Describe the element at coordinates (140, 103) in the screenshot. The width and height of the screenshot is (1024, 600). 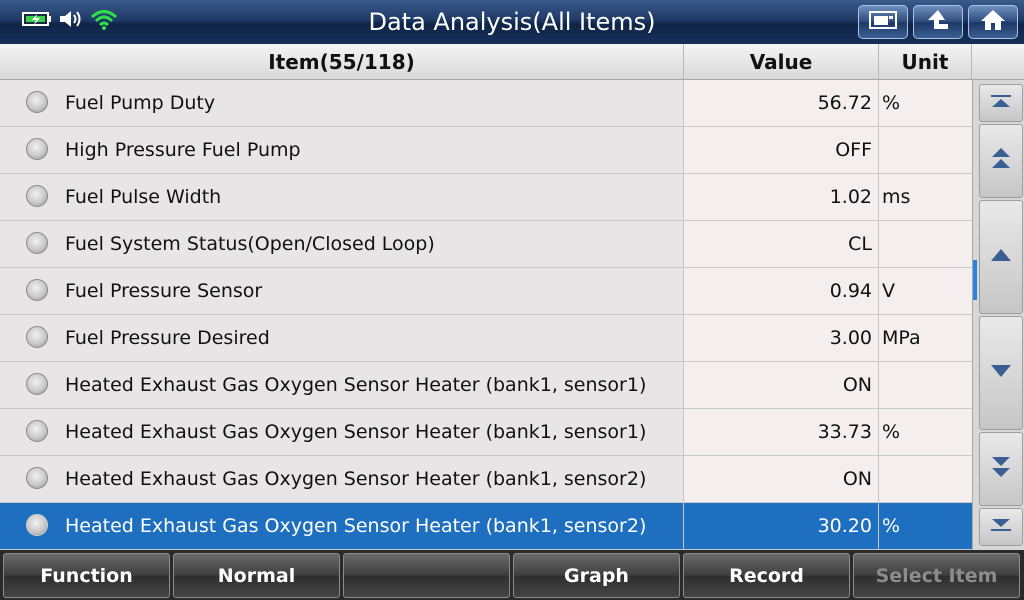
I see `item-label: Fuel Pump Duty` at that location.